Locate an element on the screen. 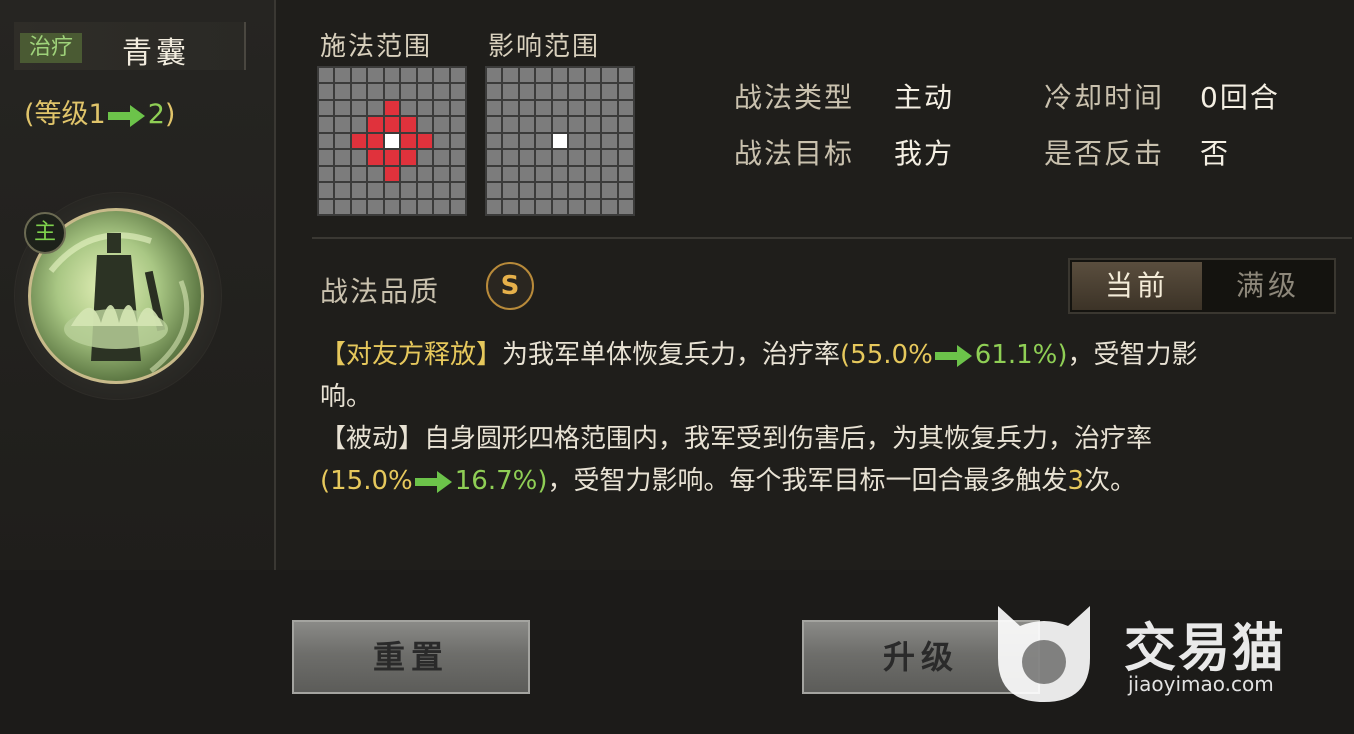  cast-range-grid is located at coordinates (392, 141).